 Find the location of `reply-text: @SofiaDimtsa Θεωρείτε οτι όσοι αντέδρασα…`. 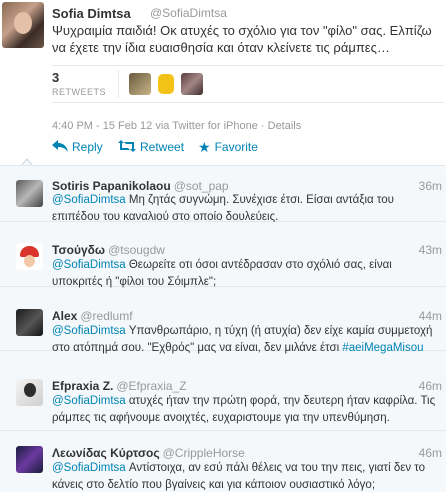

reply-text: @SofiaDimtsa Θεωρείτε οτι όσοι αντέδρασα… is located at coordinates (247, 274).